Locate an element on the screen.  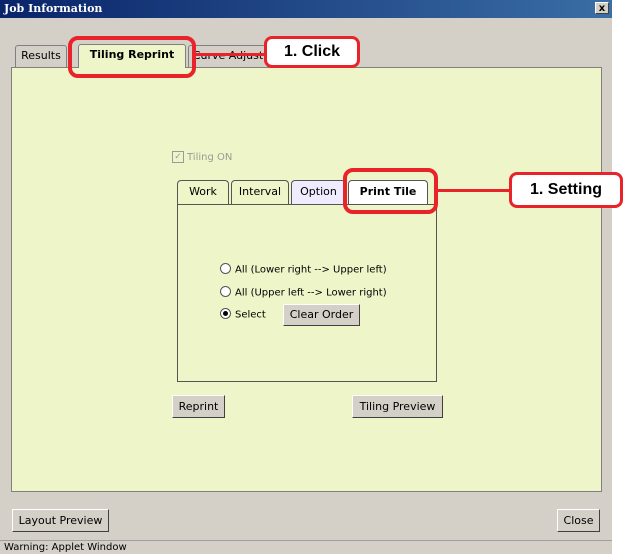
print-tile-highlight is located at coordinates (390, 191).